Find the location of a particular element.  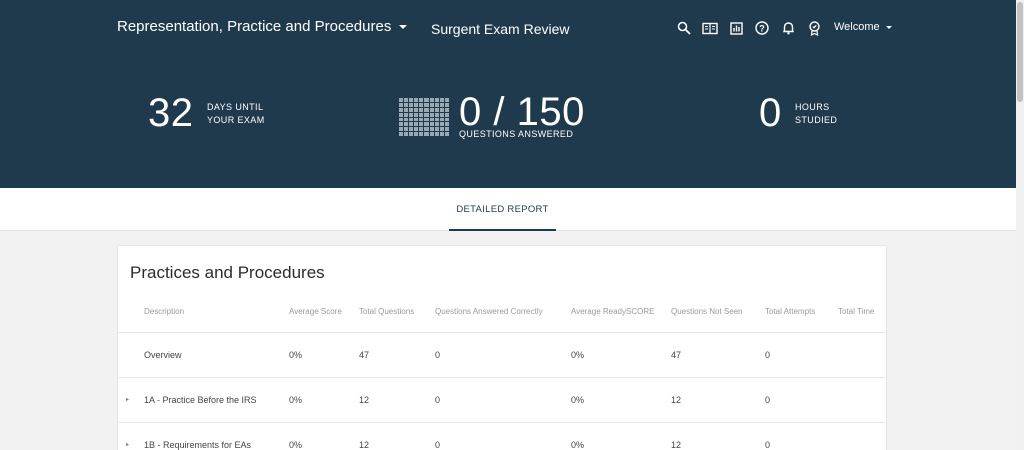

column-header: Total Attempts is located at coordinates (790, 312).